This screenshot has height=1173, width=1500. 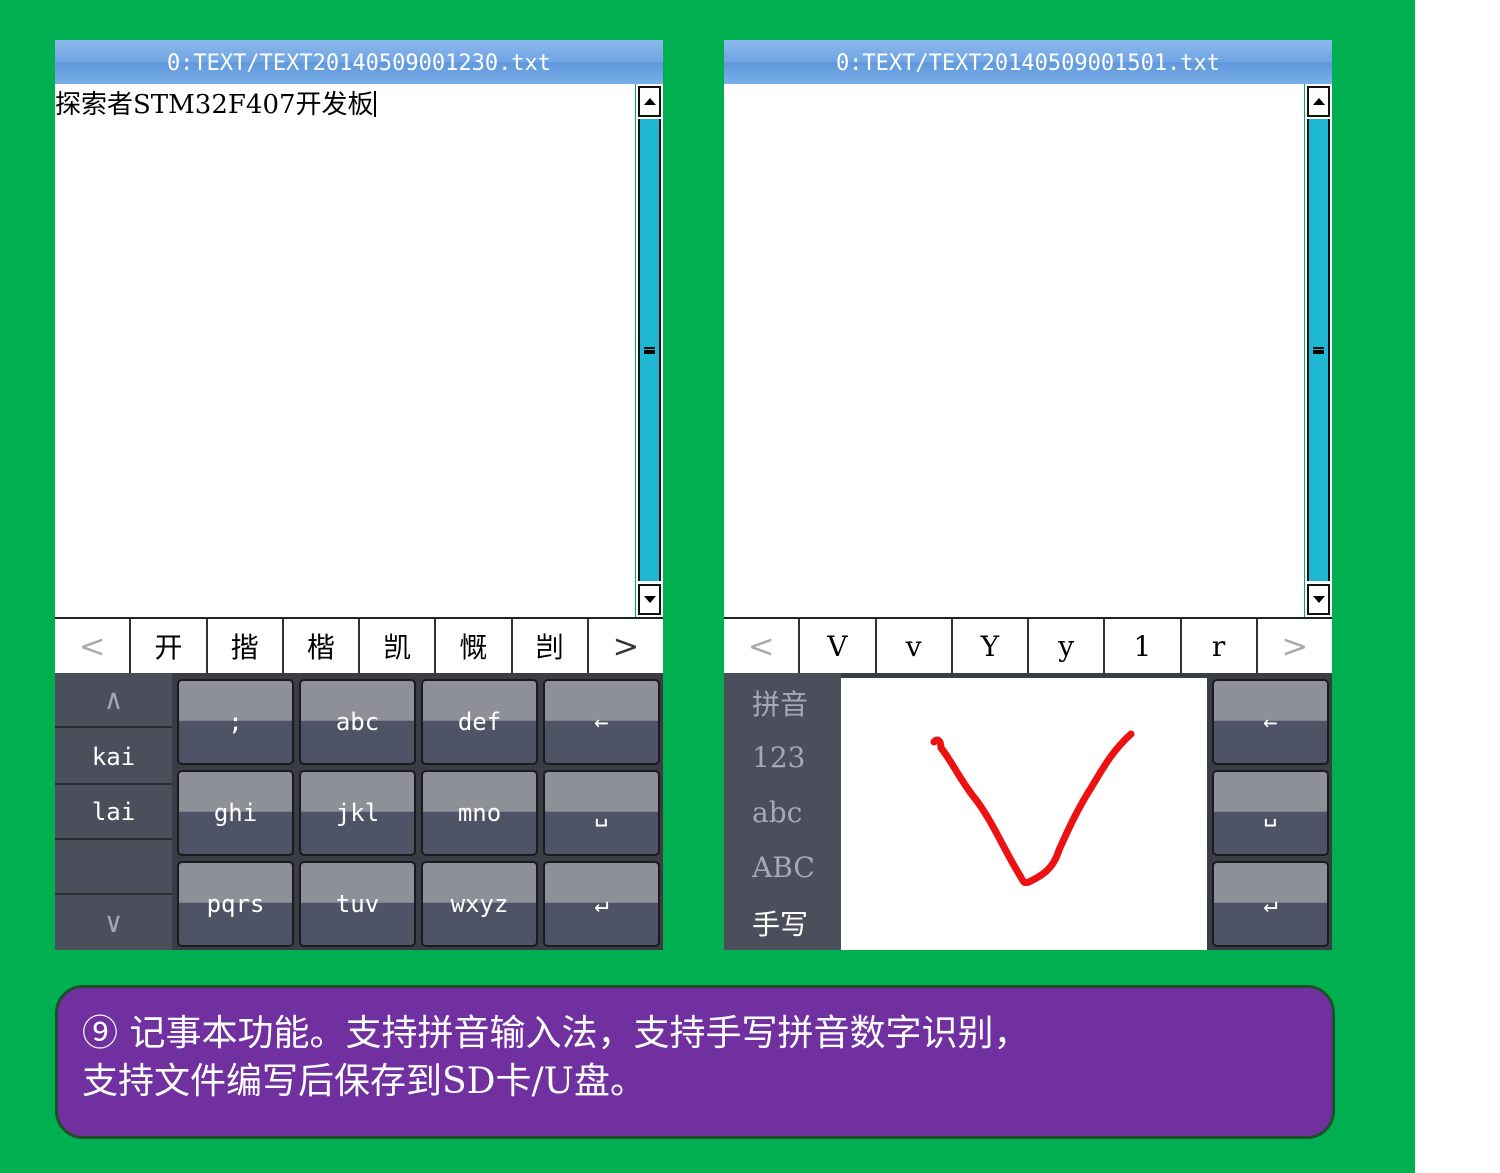 What do you see at coordinates (357, 904) in the screenshot?
I see `key-tuv: tuv` at bounding box center [357, 904].